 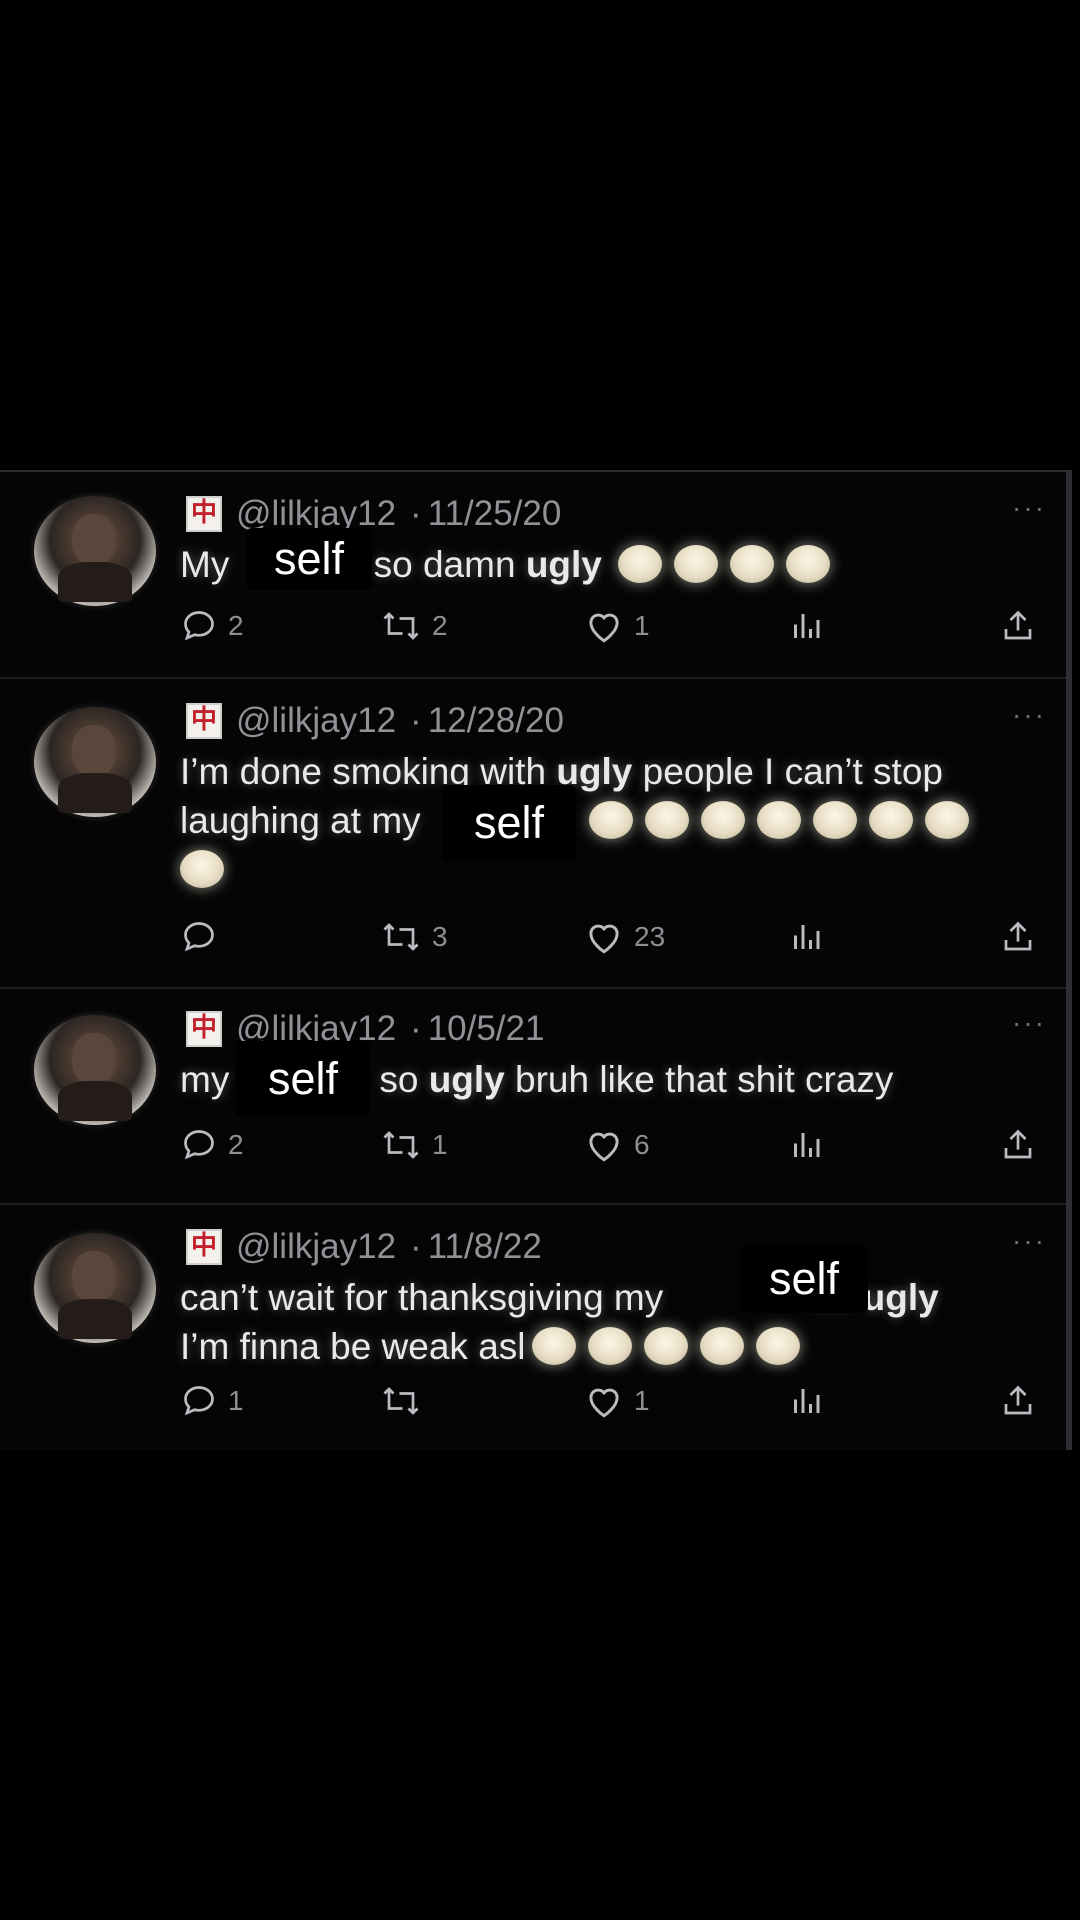 I want to click on reply-button, so click(x=204, y=937).